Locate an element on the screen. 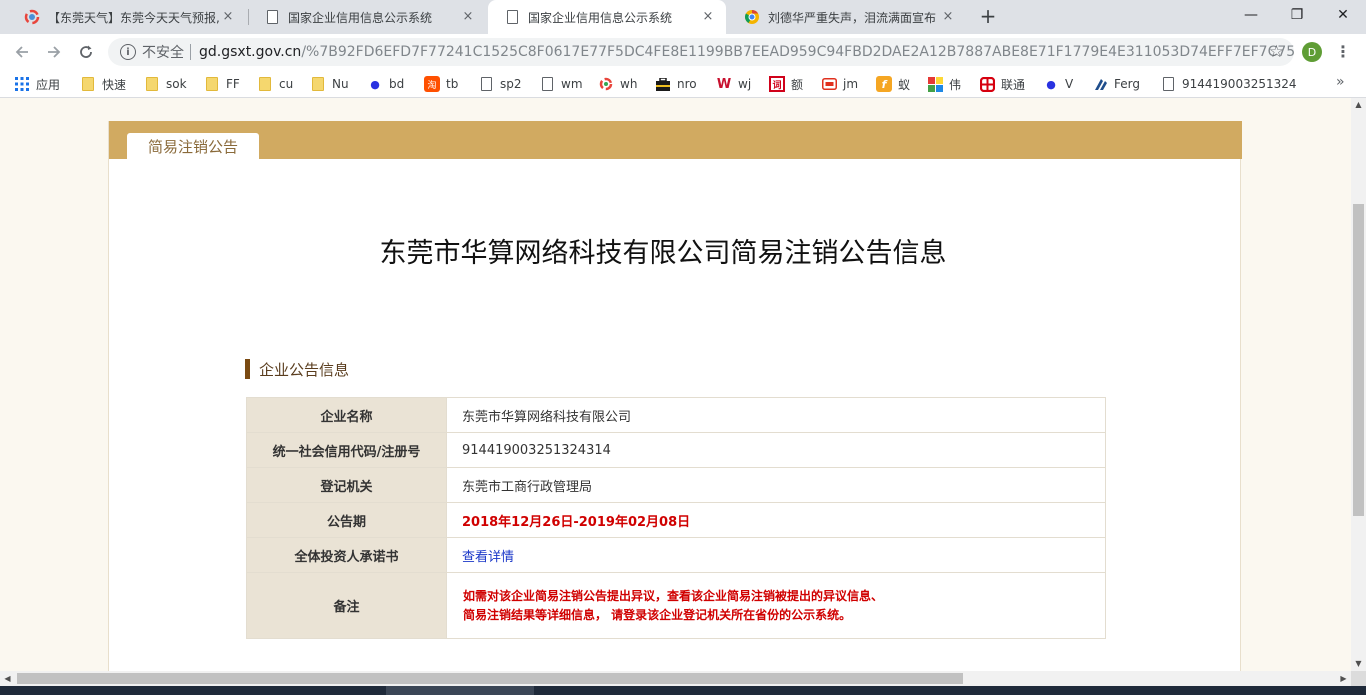 Image resolution: width=1366 pixels, height=695 pixels. horizontal-scrollbar: ◀ ▶ is located at coordinates (675, 678).